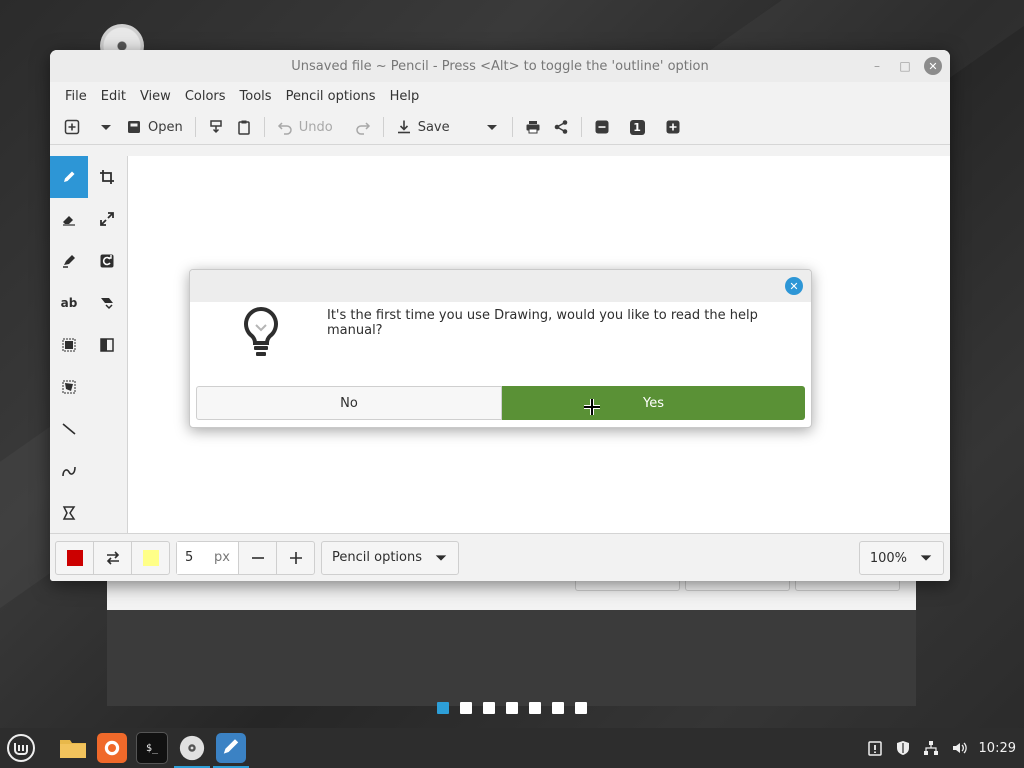  What do you see at coordinates (602, 127) in the screenshot?
I see `zoom-out-button` at bounding box center [602, 127].